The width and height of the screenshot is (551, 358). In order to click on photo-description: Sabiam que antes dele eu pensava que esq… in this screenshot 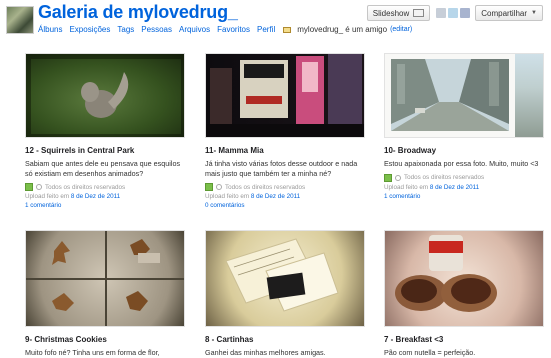, I will do `click(103, 168)`.